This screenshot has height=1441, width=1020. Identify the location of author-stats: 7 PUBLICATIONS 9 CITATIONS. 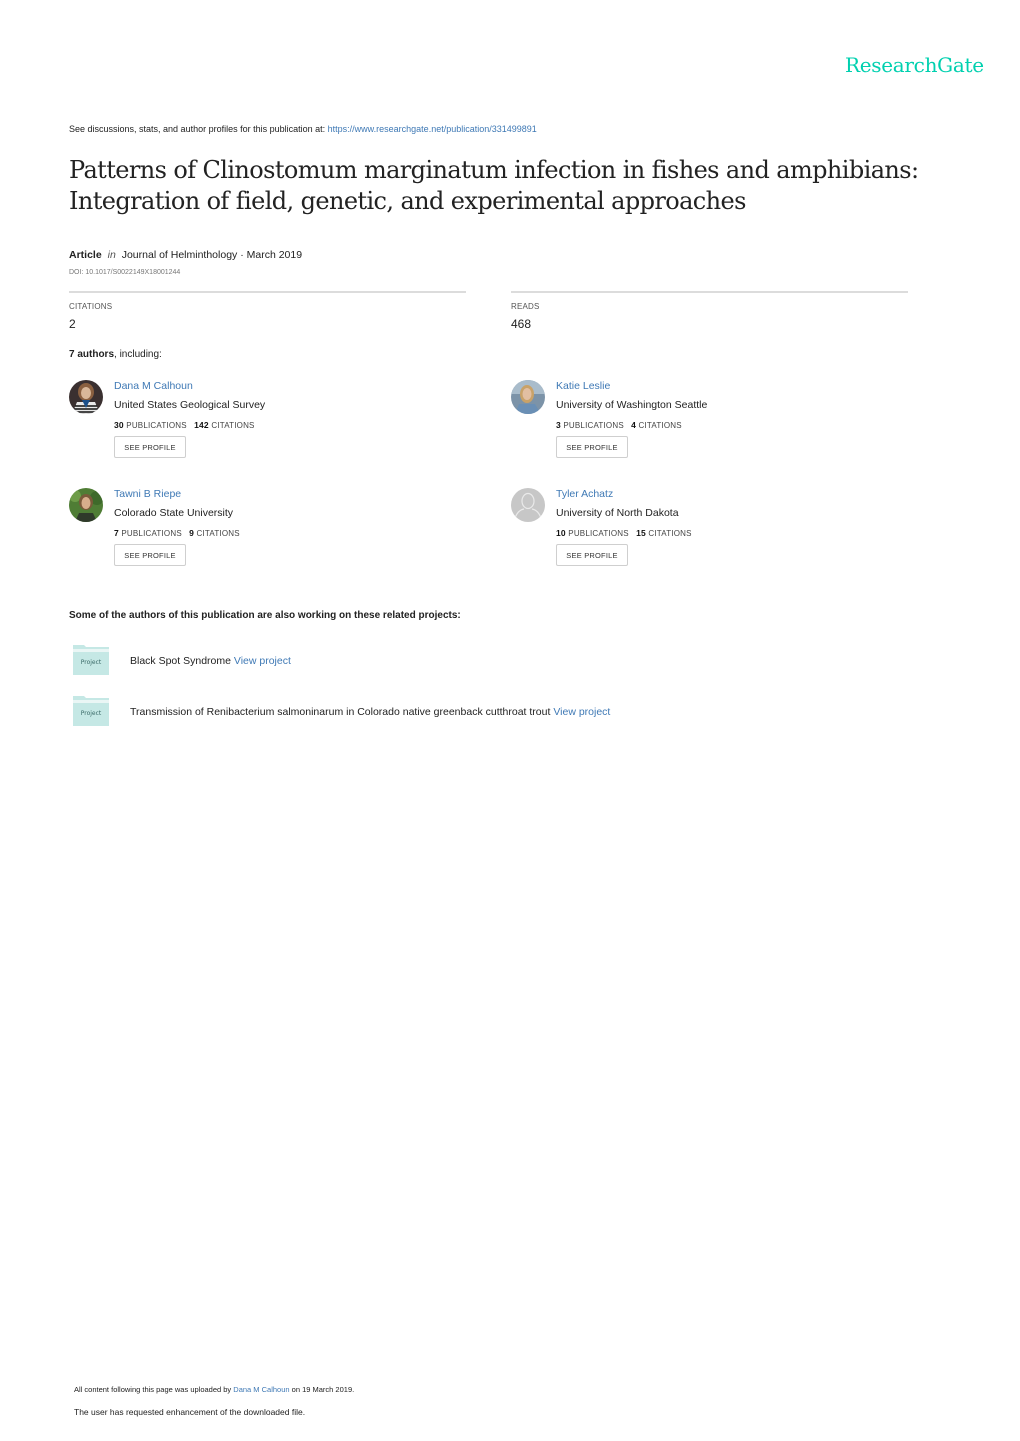
(177, 533).